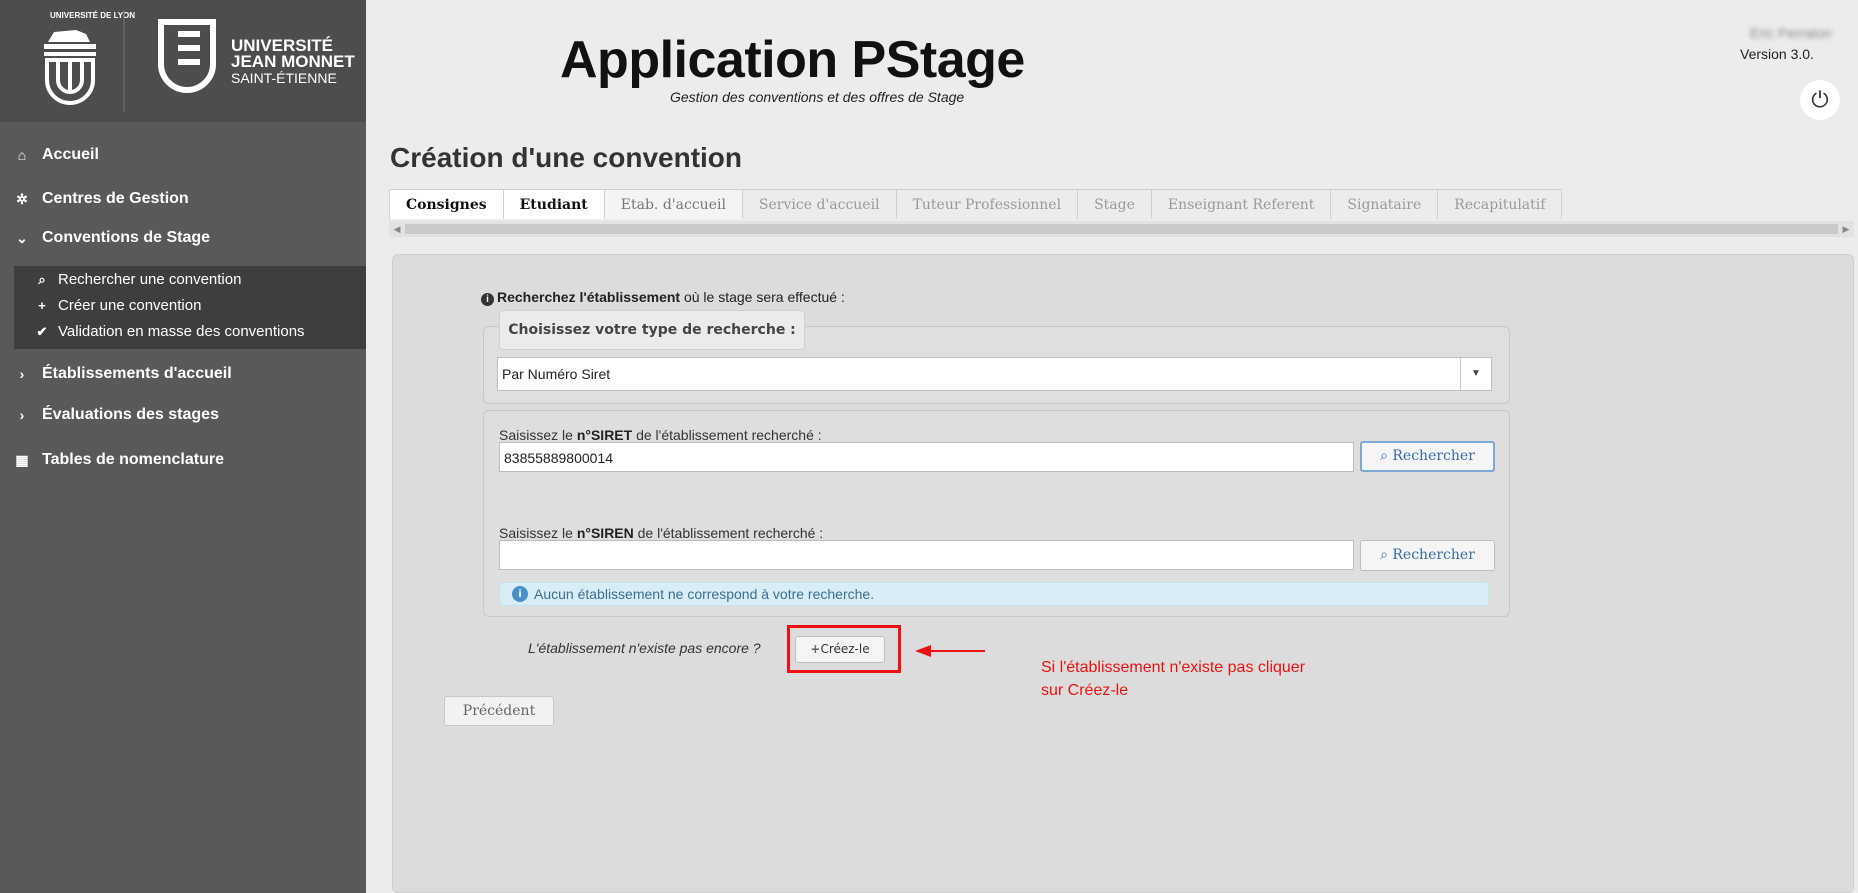 The height and width of the screenshot is (893, 1858). What do you see at coordinates (169, 331) in the screenshot?
I see `sidebar-subitem-validation: ✔ Validation en masse des conventions` at bounding box center [169, 331].